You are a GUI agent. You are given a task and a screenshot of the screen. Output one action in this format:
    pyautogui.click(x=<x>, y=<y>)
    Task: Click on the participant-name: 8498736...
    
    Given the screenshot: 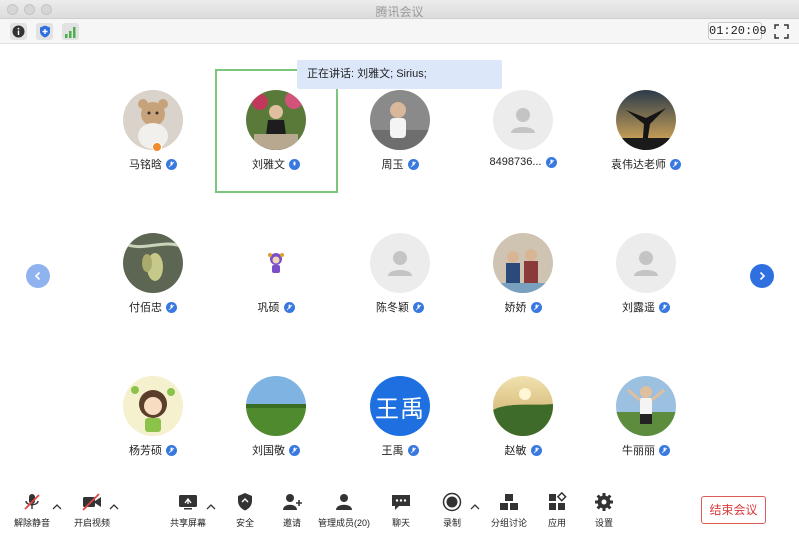 What is the action you would take?
    pyautogui.click(x=515, y=162)
    